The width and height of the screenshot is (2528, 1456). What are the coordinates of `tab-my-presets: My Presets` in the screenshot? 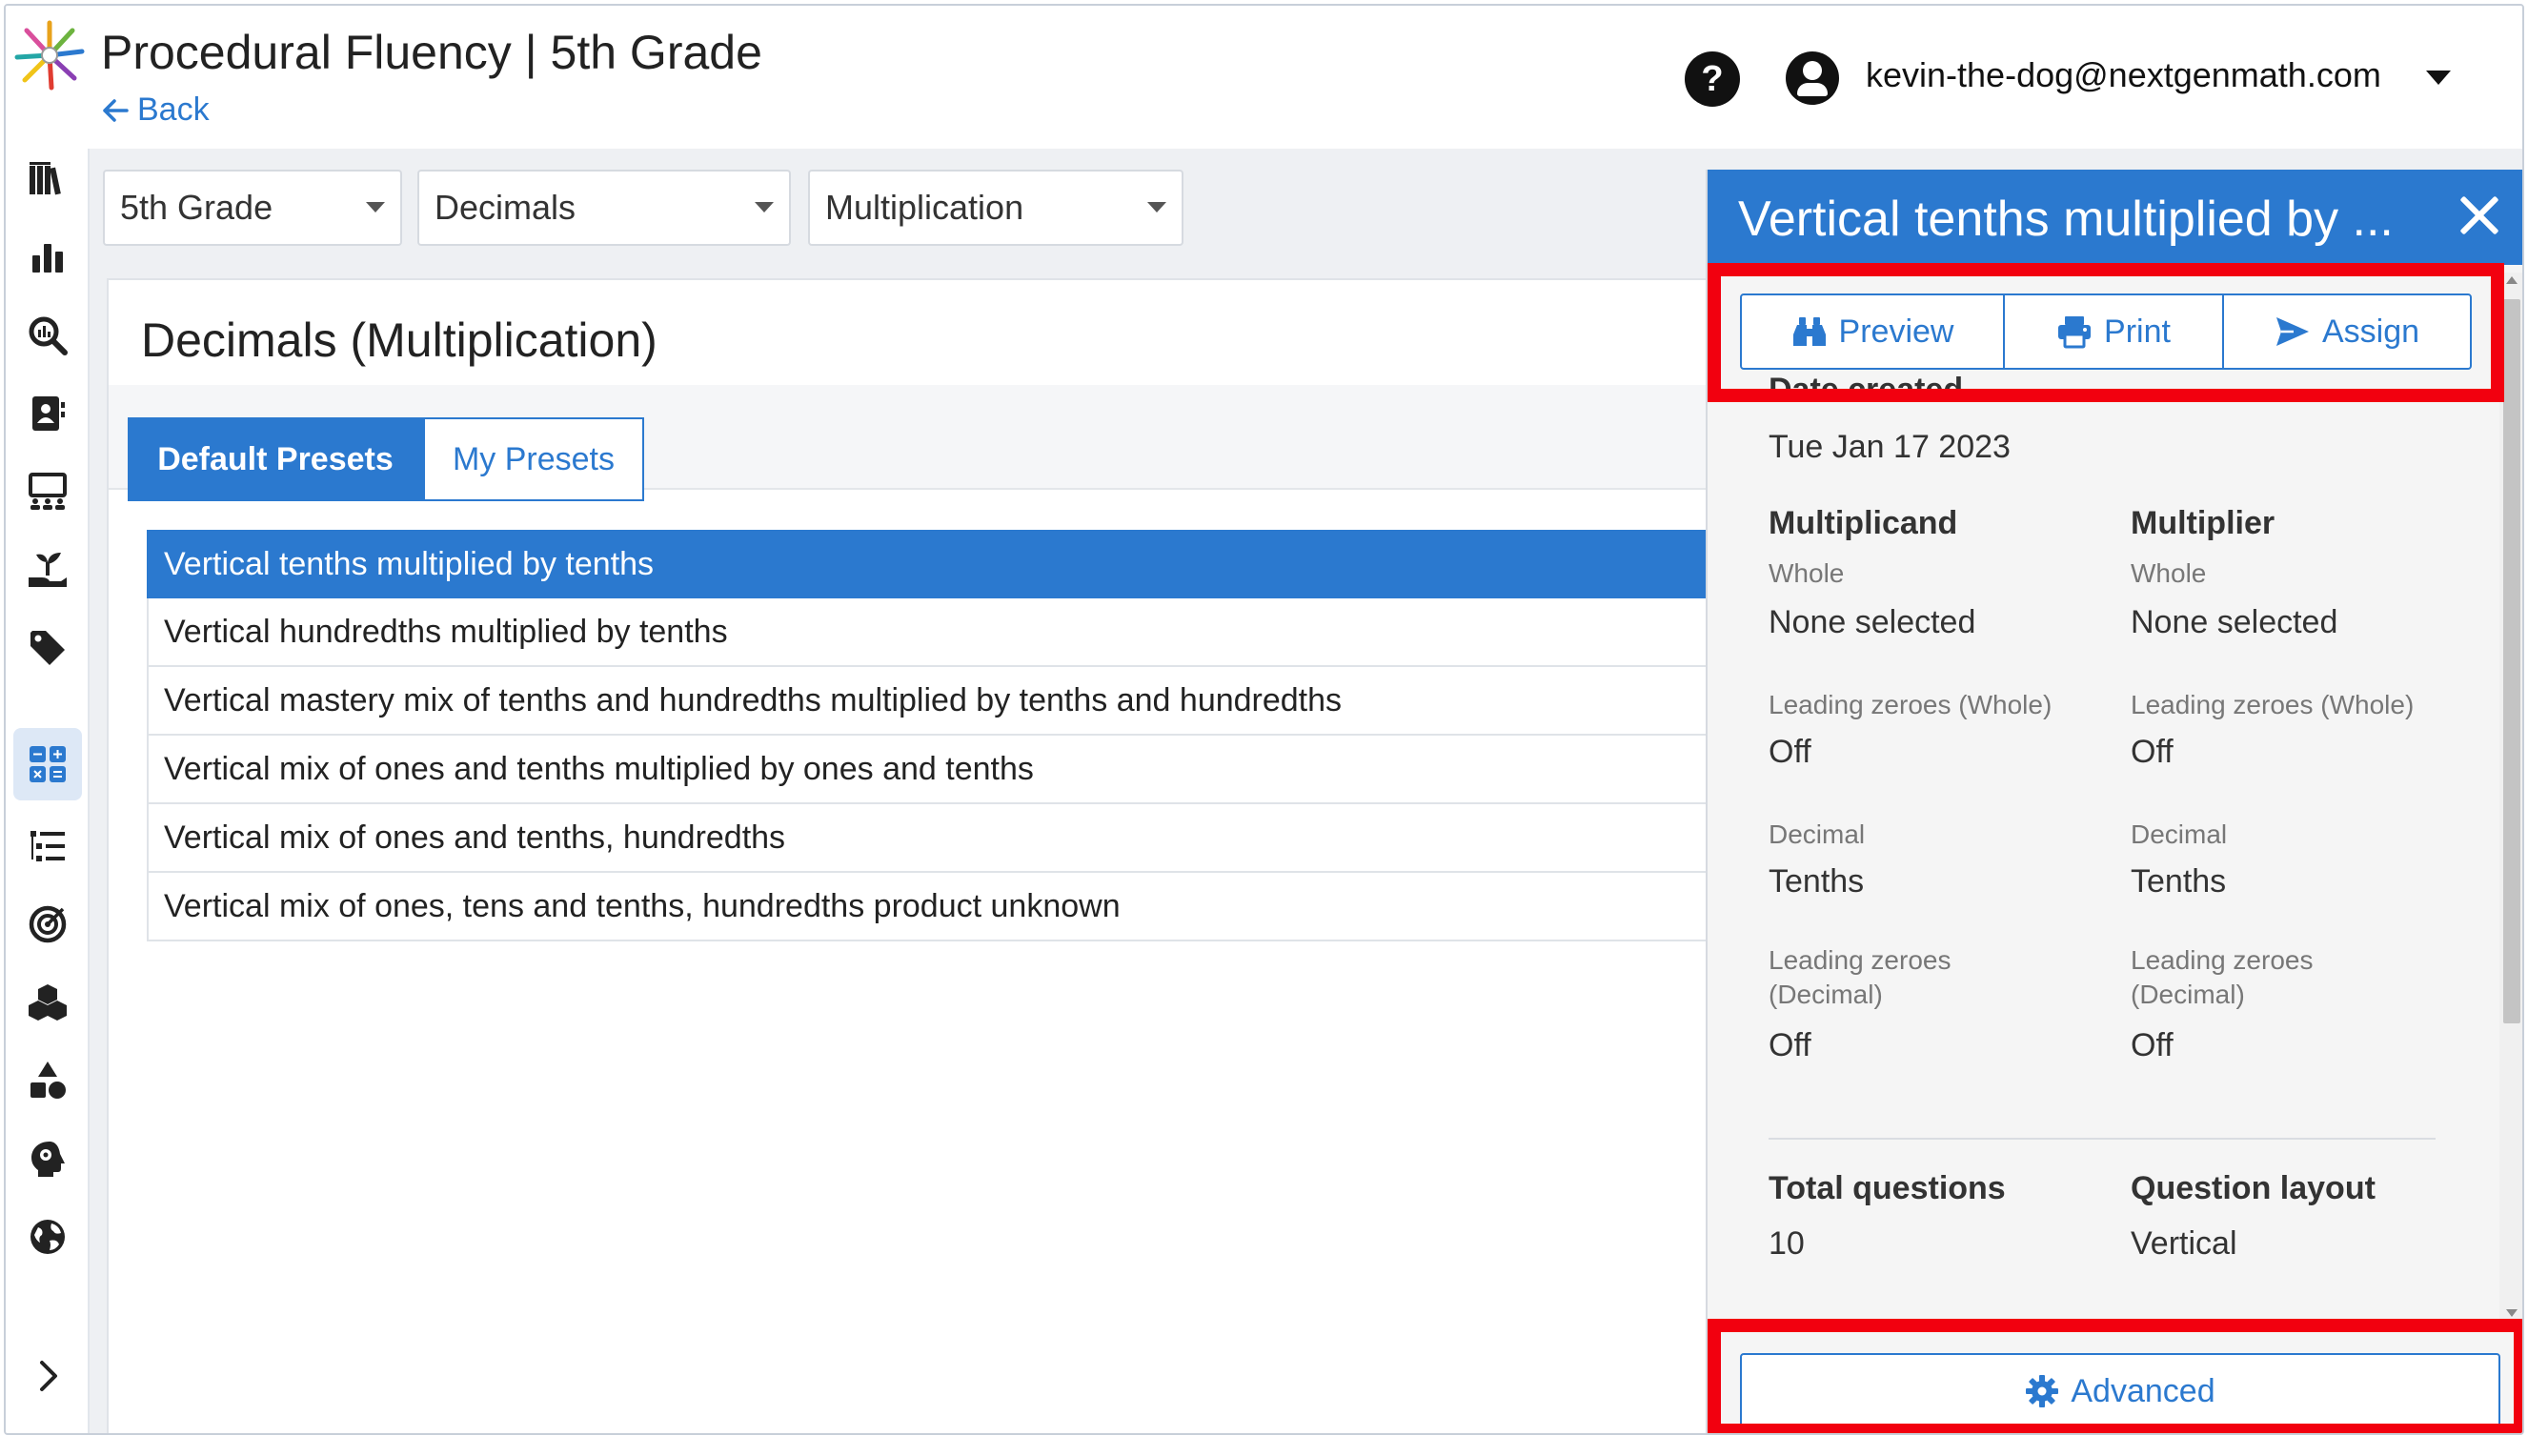 It's located at (533, 459).